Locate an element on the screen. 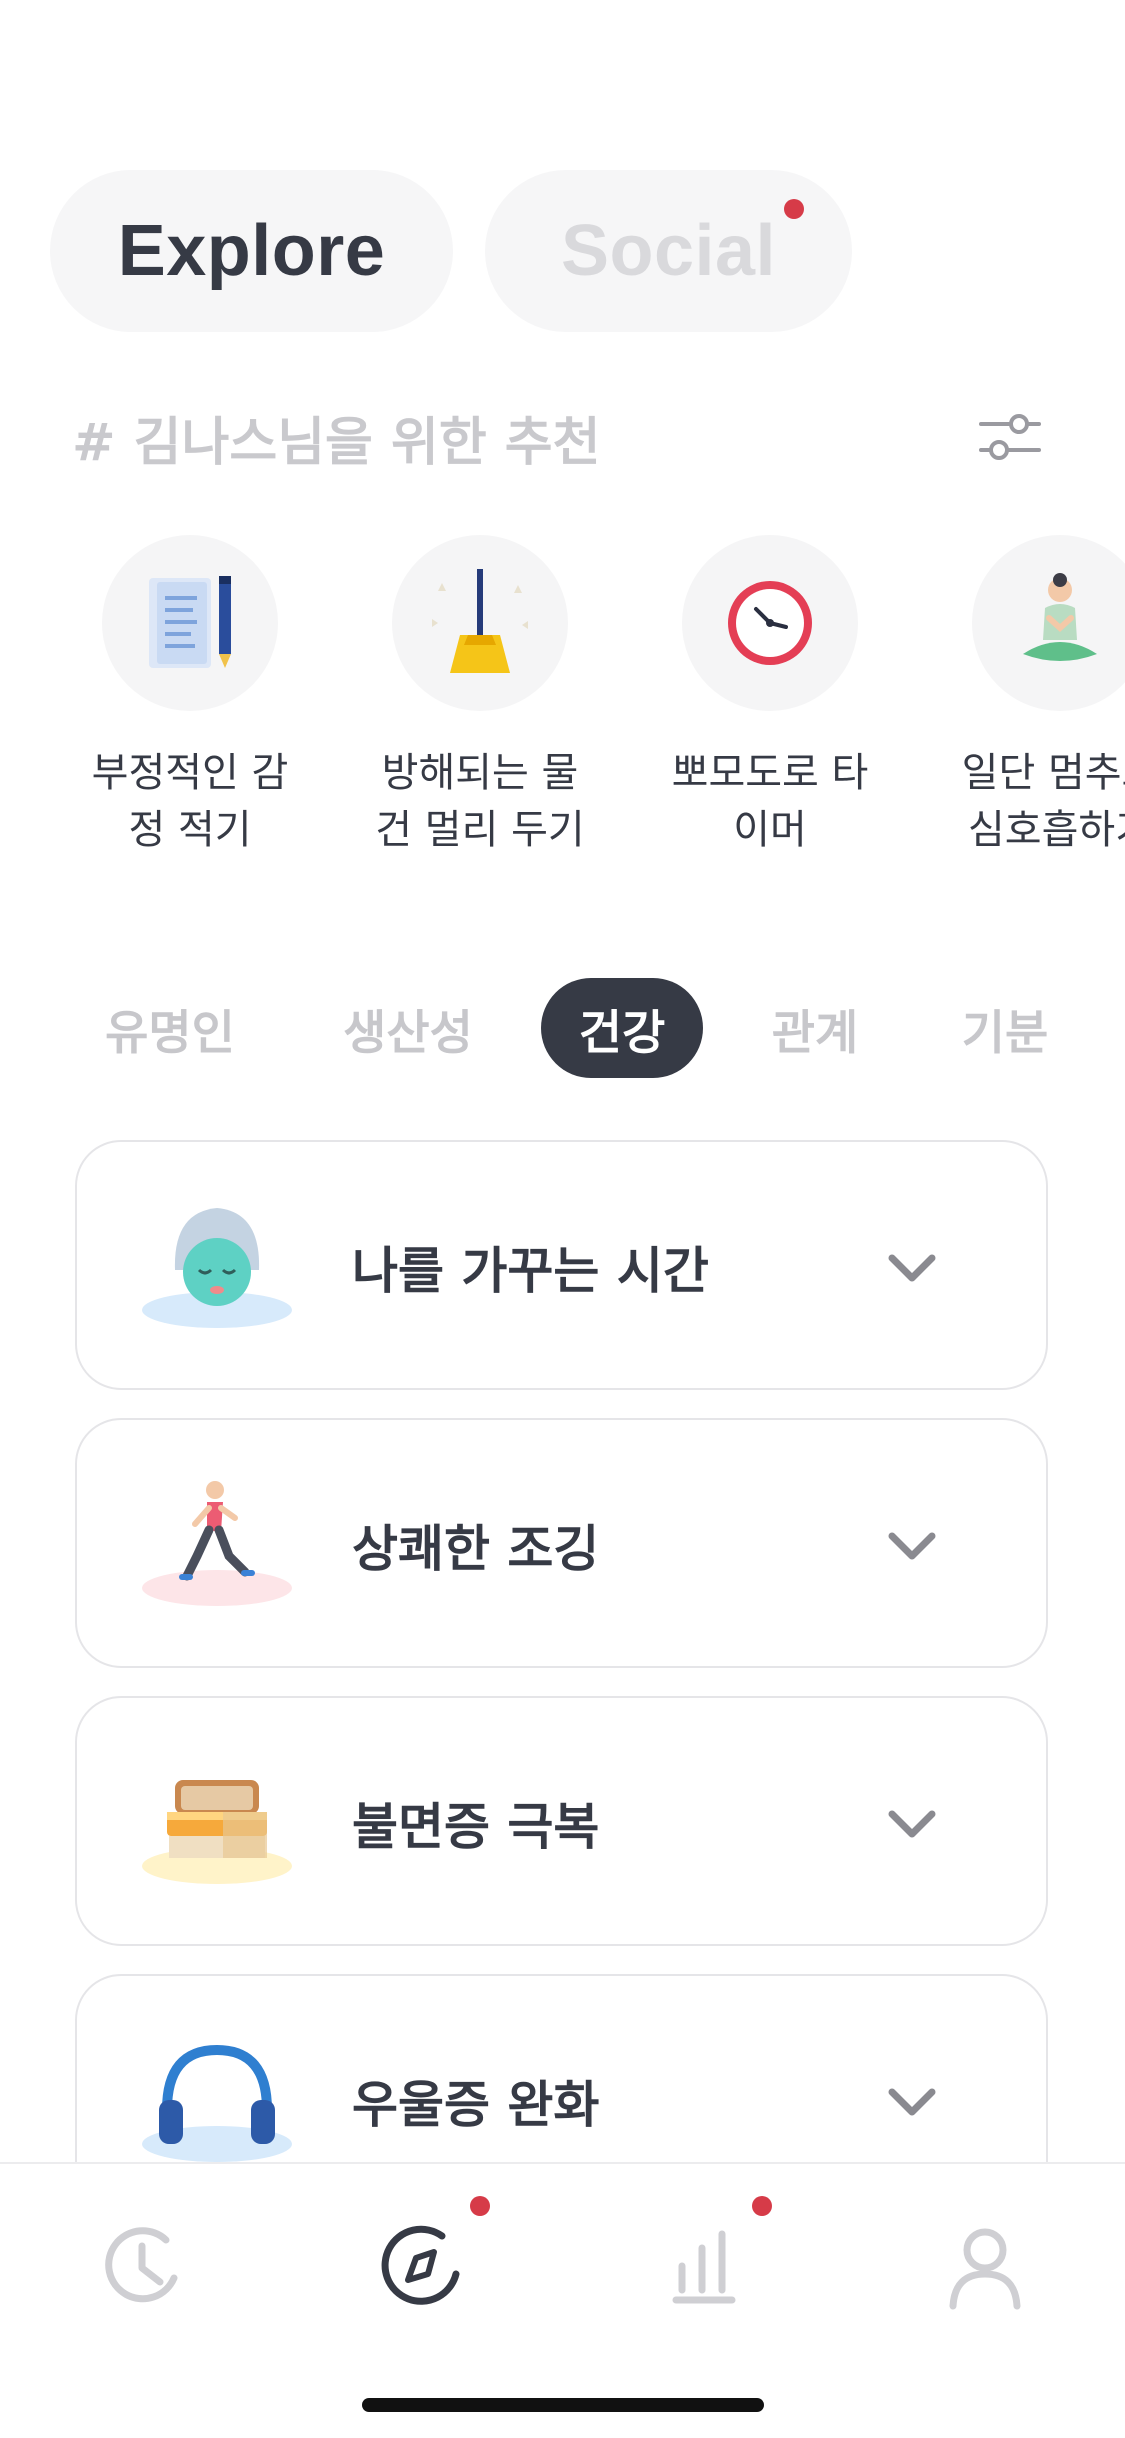  recommendation-item-negative-emotions: 부정적인 감 정 적기 is located at coordinates (190, 697).